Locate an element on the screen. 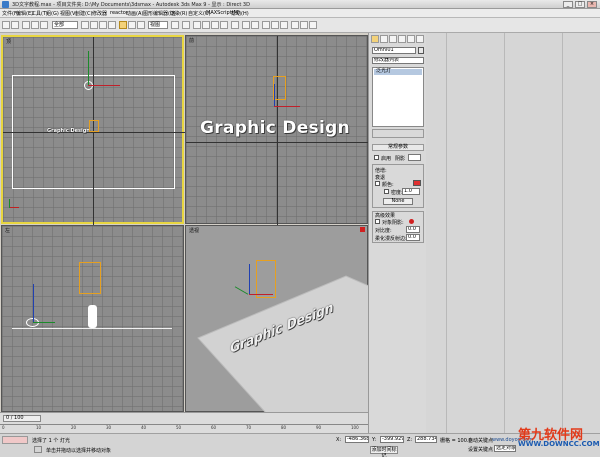  modifier-list-dropdown: 修改器列表 is located at coordinates (398, 60).